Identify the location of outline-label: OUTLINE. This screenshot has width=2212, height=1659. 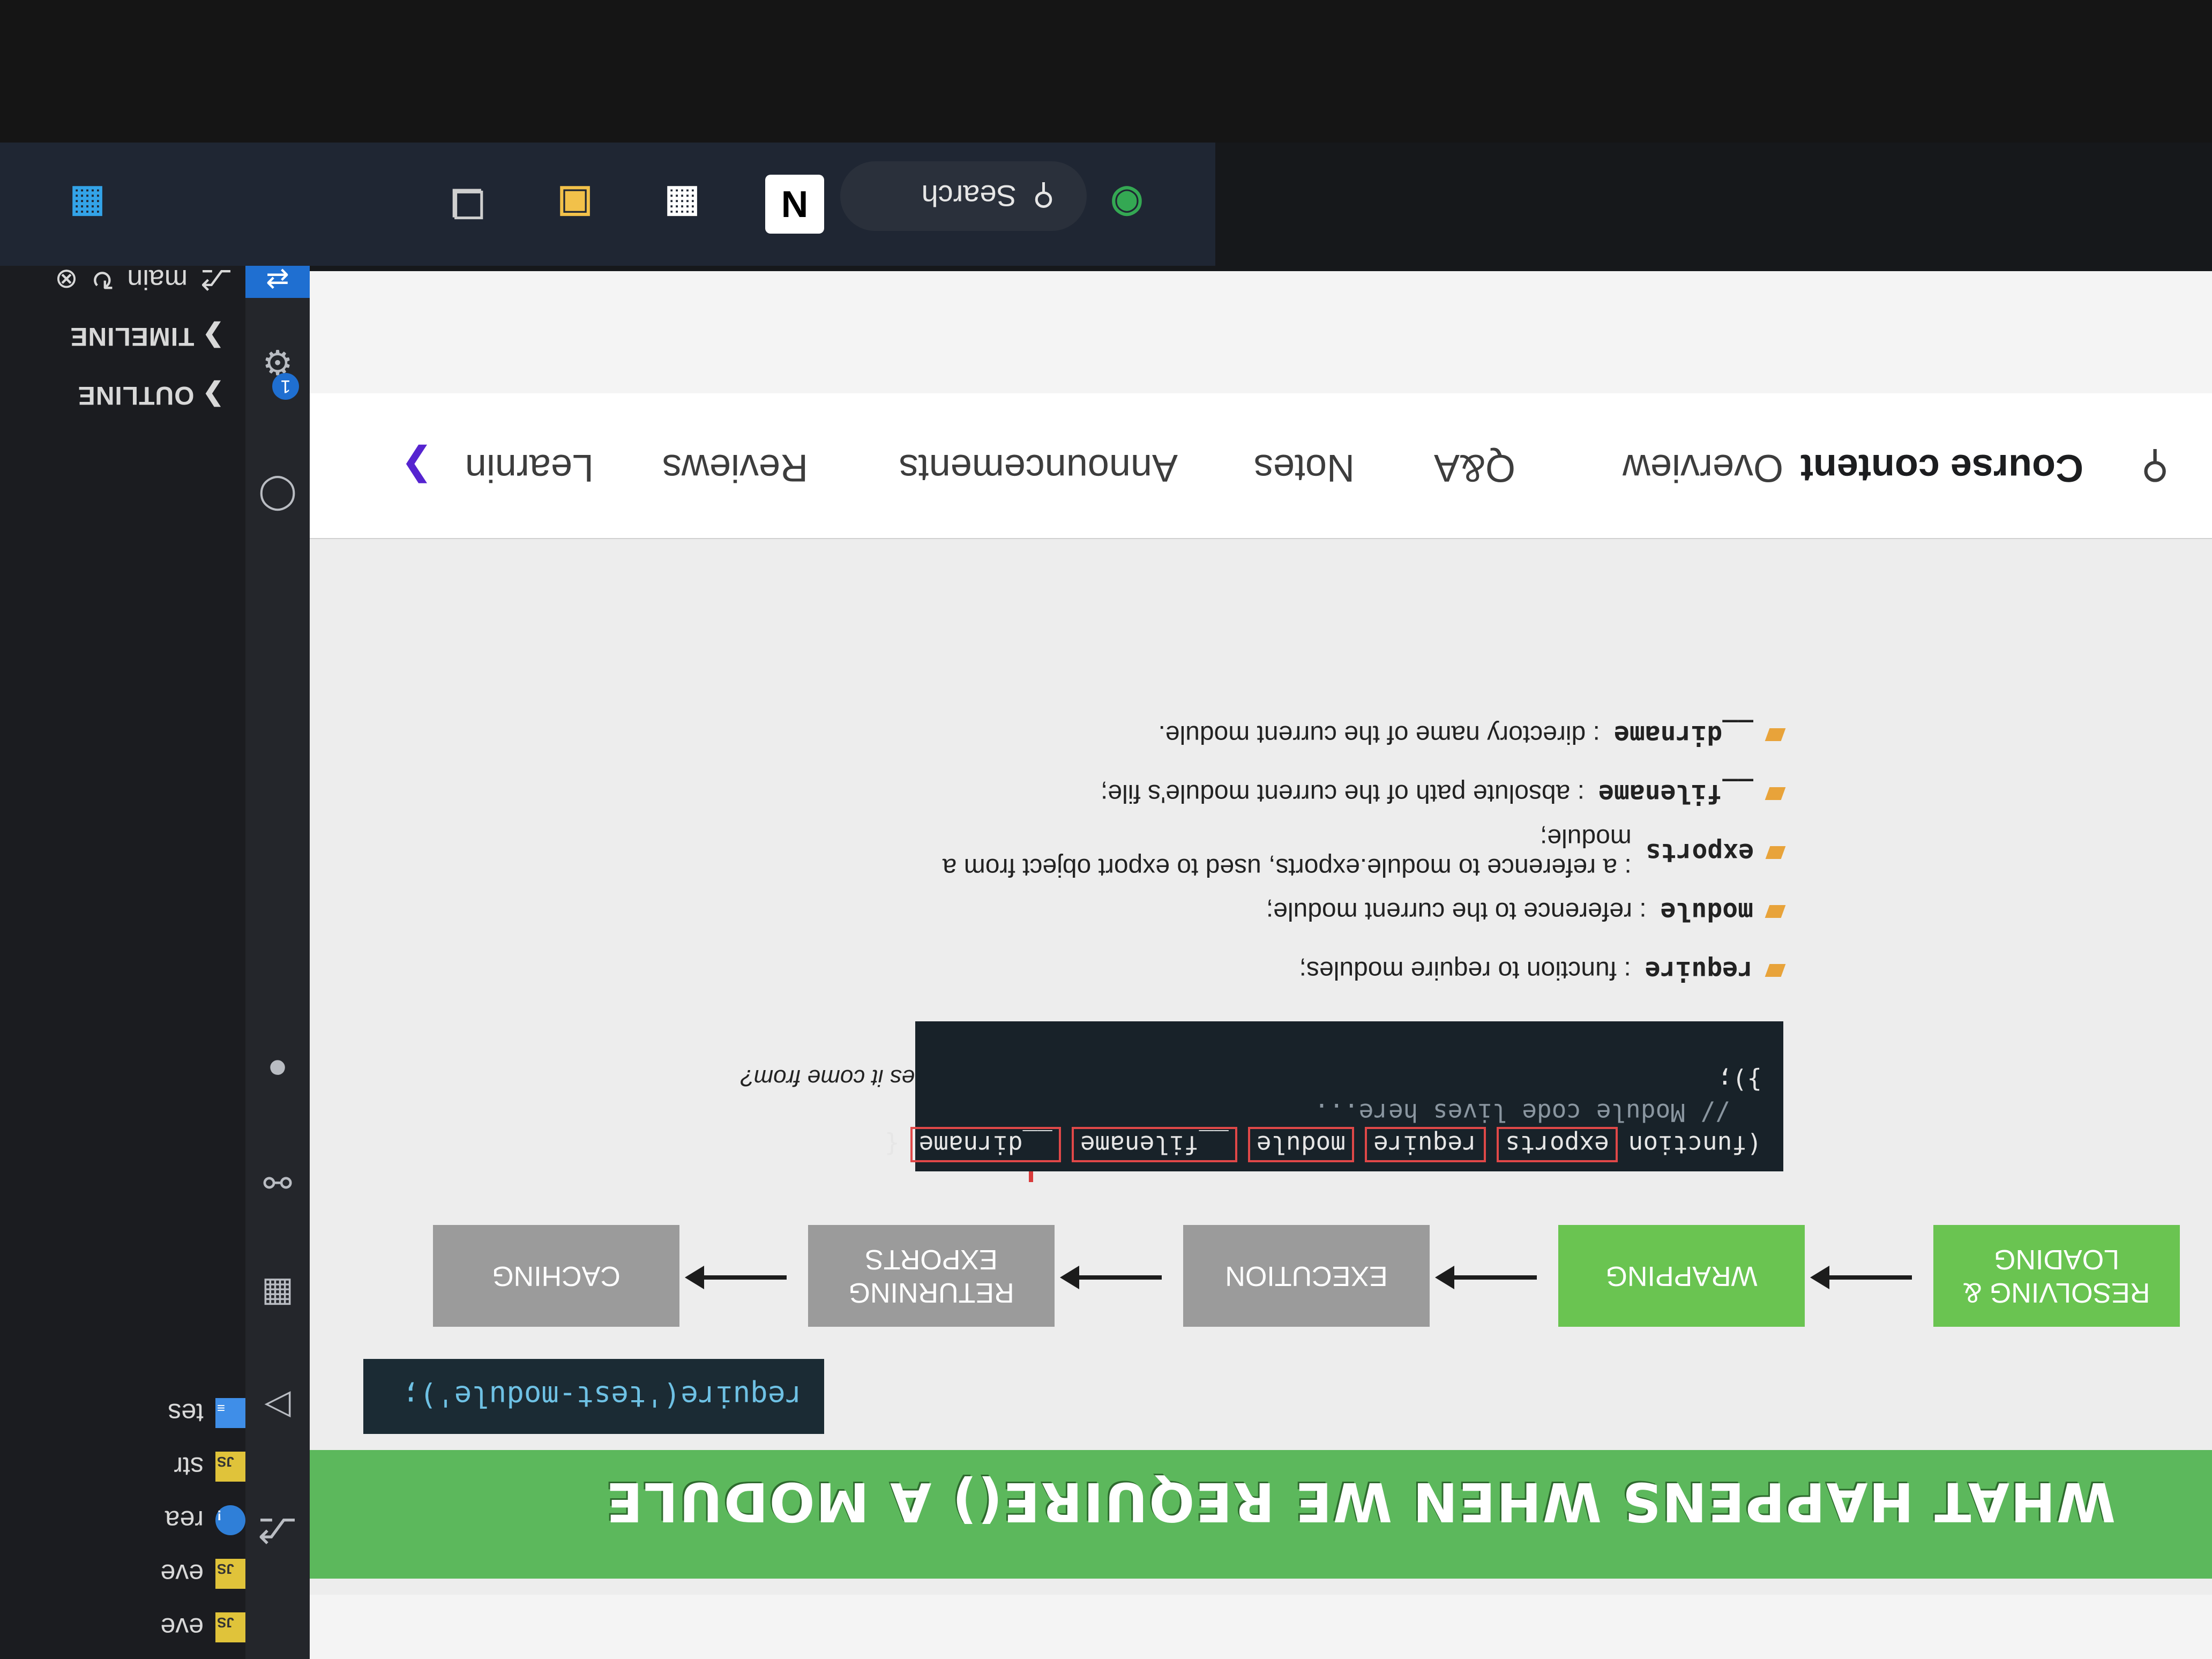
(136, 395).